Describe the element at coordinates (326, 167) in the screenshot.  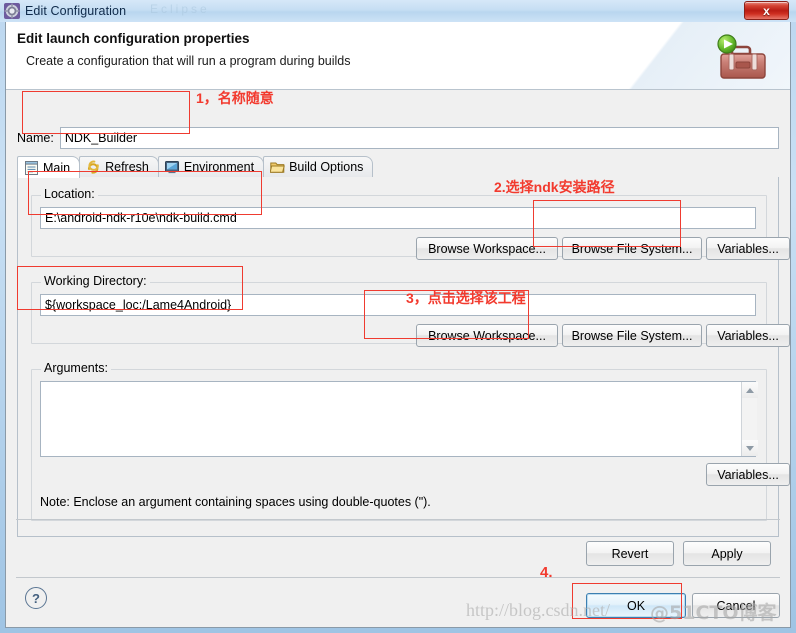
I see `tab-build-options-label: Build Options` at that location.